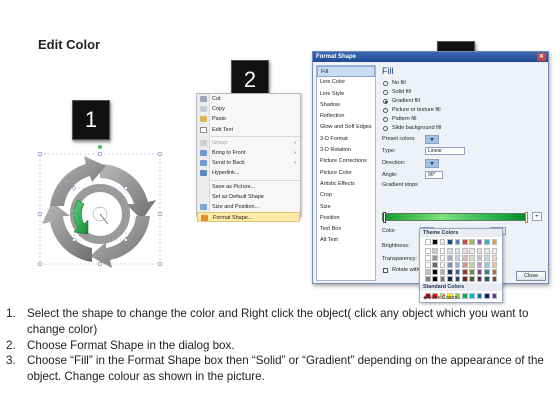 This screenshot has width=560, height=420. Describe the element at coordinates (248, 99) in the screenshot. I see `menu-item-cut: Cut` at that location.